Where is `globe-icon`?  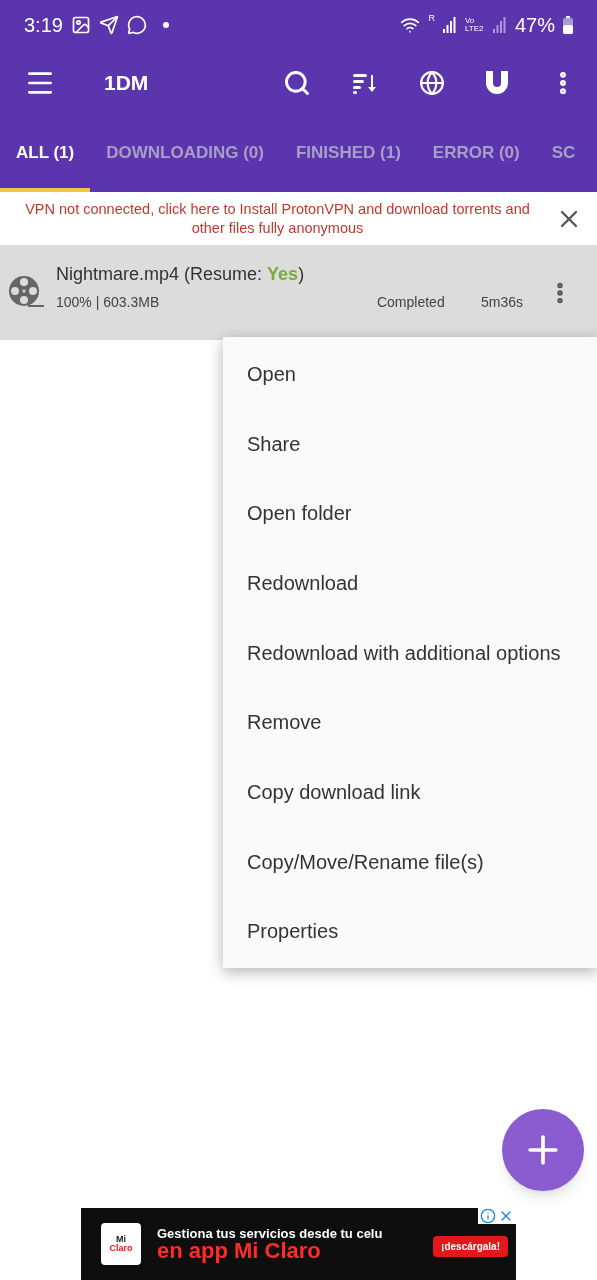
globe-icon is located at coordinates (432, 82).